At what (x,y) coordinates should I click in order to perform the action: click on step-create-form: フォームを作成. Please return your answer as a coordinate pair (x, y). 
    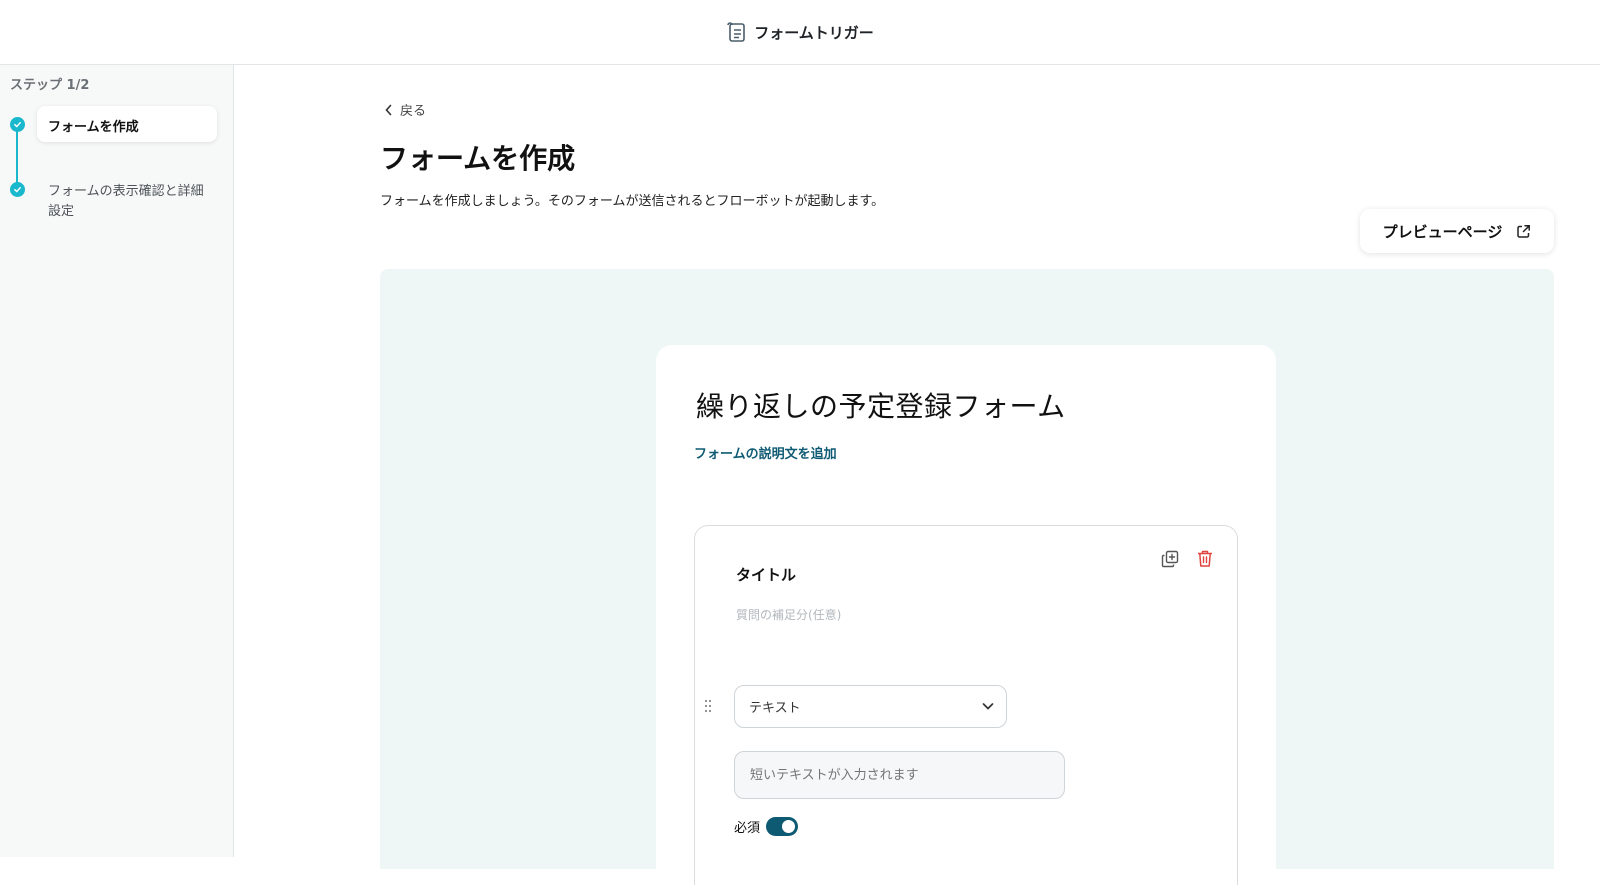
    Looking at the image, I should click on (127, 124).